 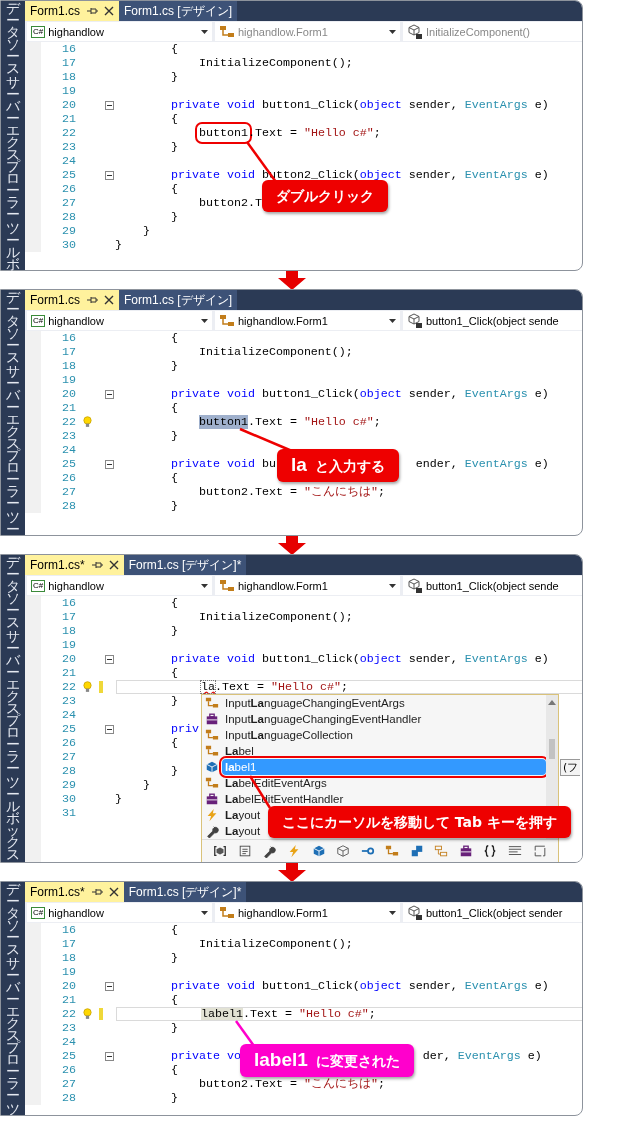 What do you see at coordinates (68, 408) in the screenshot?
I see `line-number: 21` at bounding box center [68, 408].